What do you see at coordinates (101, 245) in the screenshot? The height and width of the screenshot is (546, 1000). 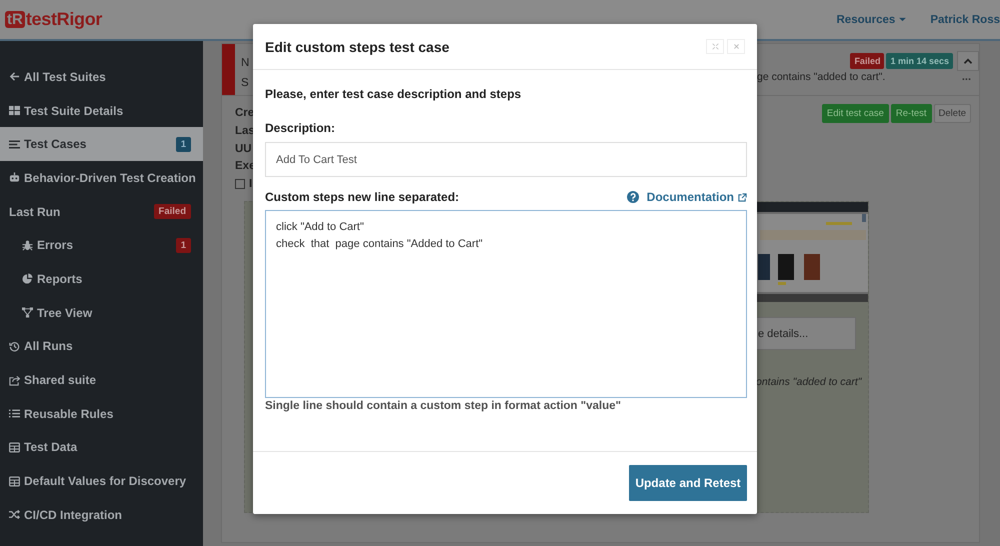 I see `sidebar-item: Errors 1` at bounding box center [101, 245].